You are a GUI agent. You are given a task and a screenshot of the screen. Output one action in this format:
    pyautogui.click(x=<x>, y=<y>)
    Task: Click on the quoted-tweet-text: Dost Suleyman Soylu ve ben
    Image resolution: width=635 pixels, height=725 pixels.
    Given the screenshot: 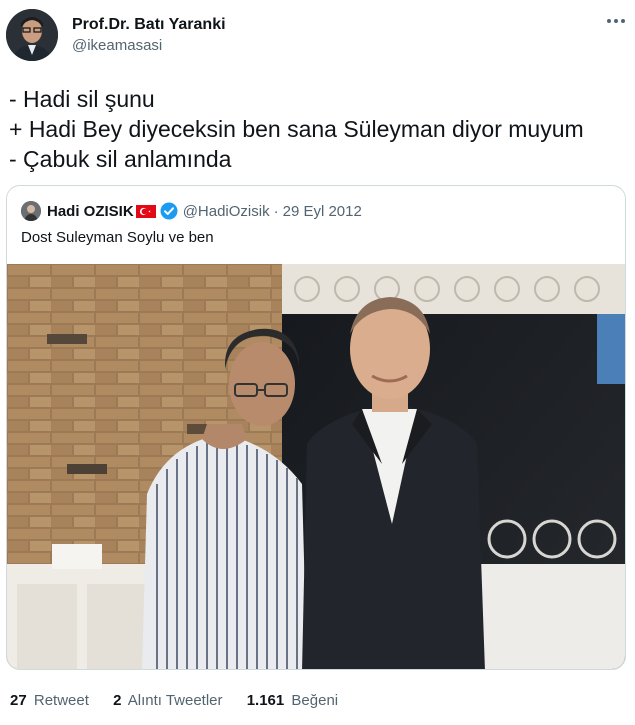 What is the action you would take?
    pyautogui.click(x=117, y=237)
    